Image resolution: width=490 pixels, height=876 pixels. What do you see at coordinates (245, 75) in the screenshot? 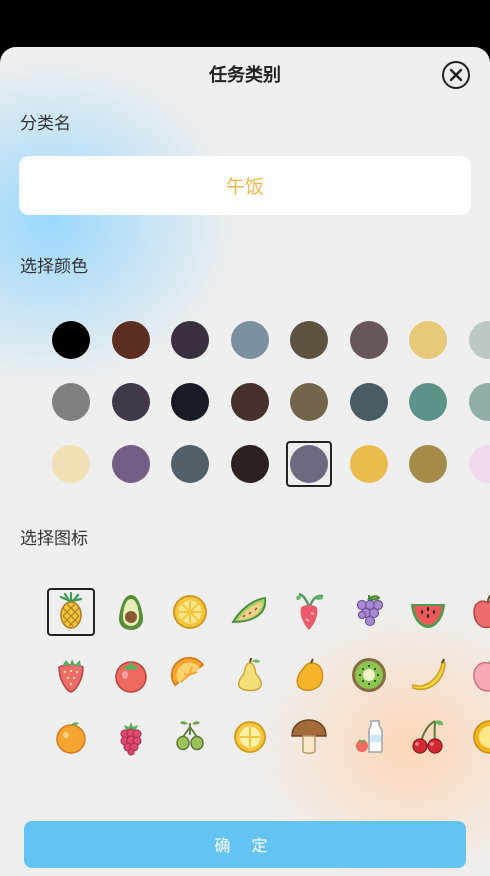
I see `sheet-title: 任务类别` at bounding box center [245, 75].